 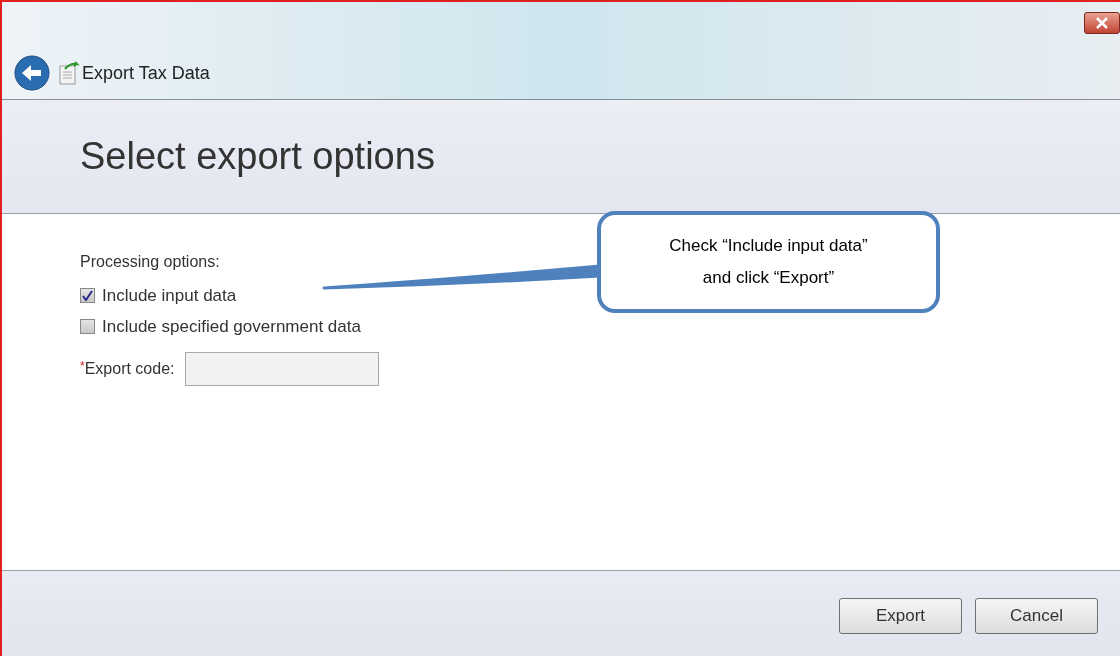 I want to click on document-export-icon, so click(x=69, y=73).